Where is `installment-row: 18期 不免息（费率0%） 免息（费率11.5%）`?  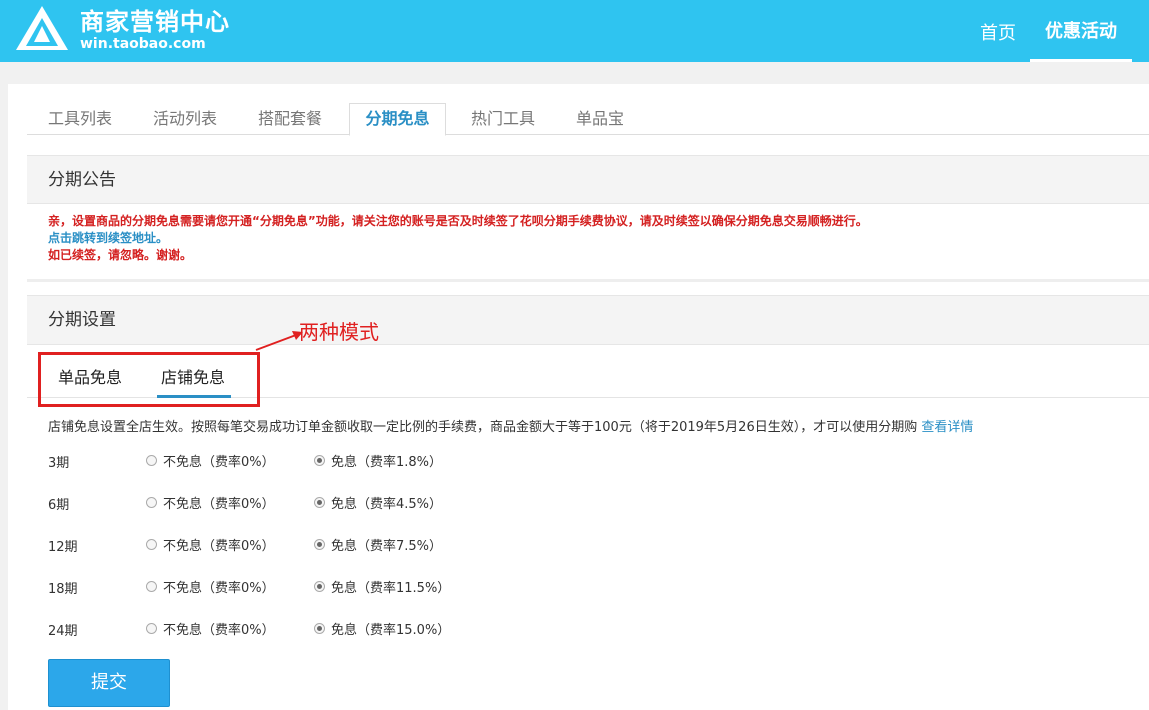 installment-row: 18期 不免息（费率0%） 免息（费率11.5%） is located at coordinates (348, 586).